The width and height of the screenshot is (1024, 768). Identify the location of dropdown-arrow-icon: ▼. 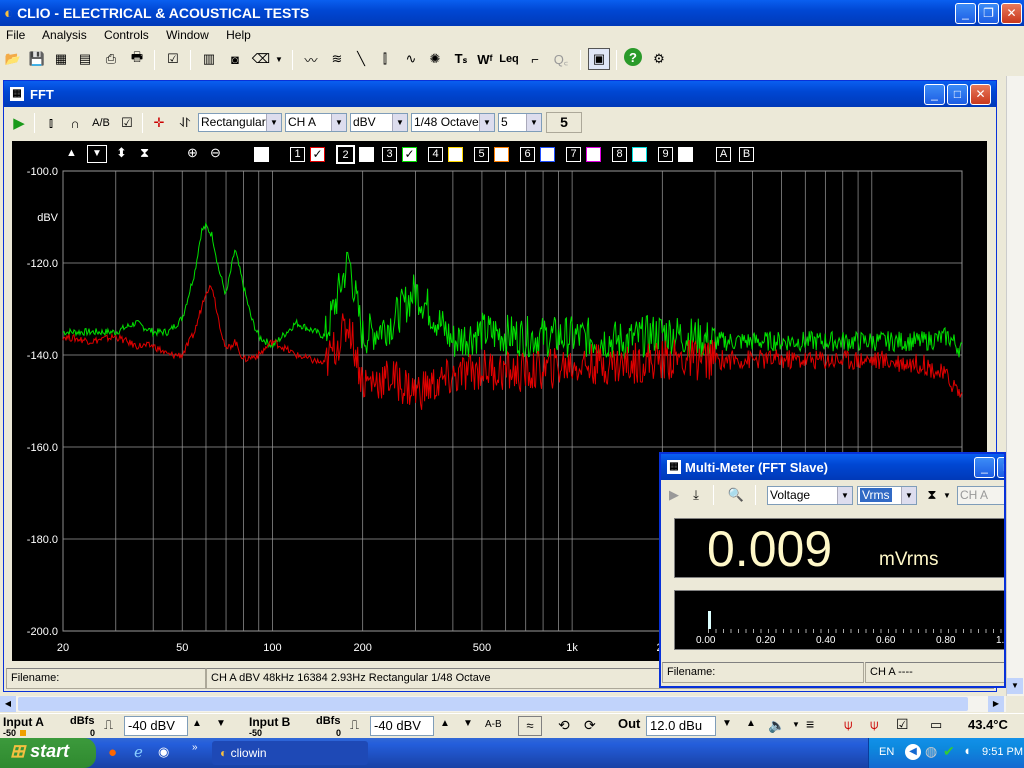
(279, 59).